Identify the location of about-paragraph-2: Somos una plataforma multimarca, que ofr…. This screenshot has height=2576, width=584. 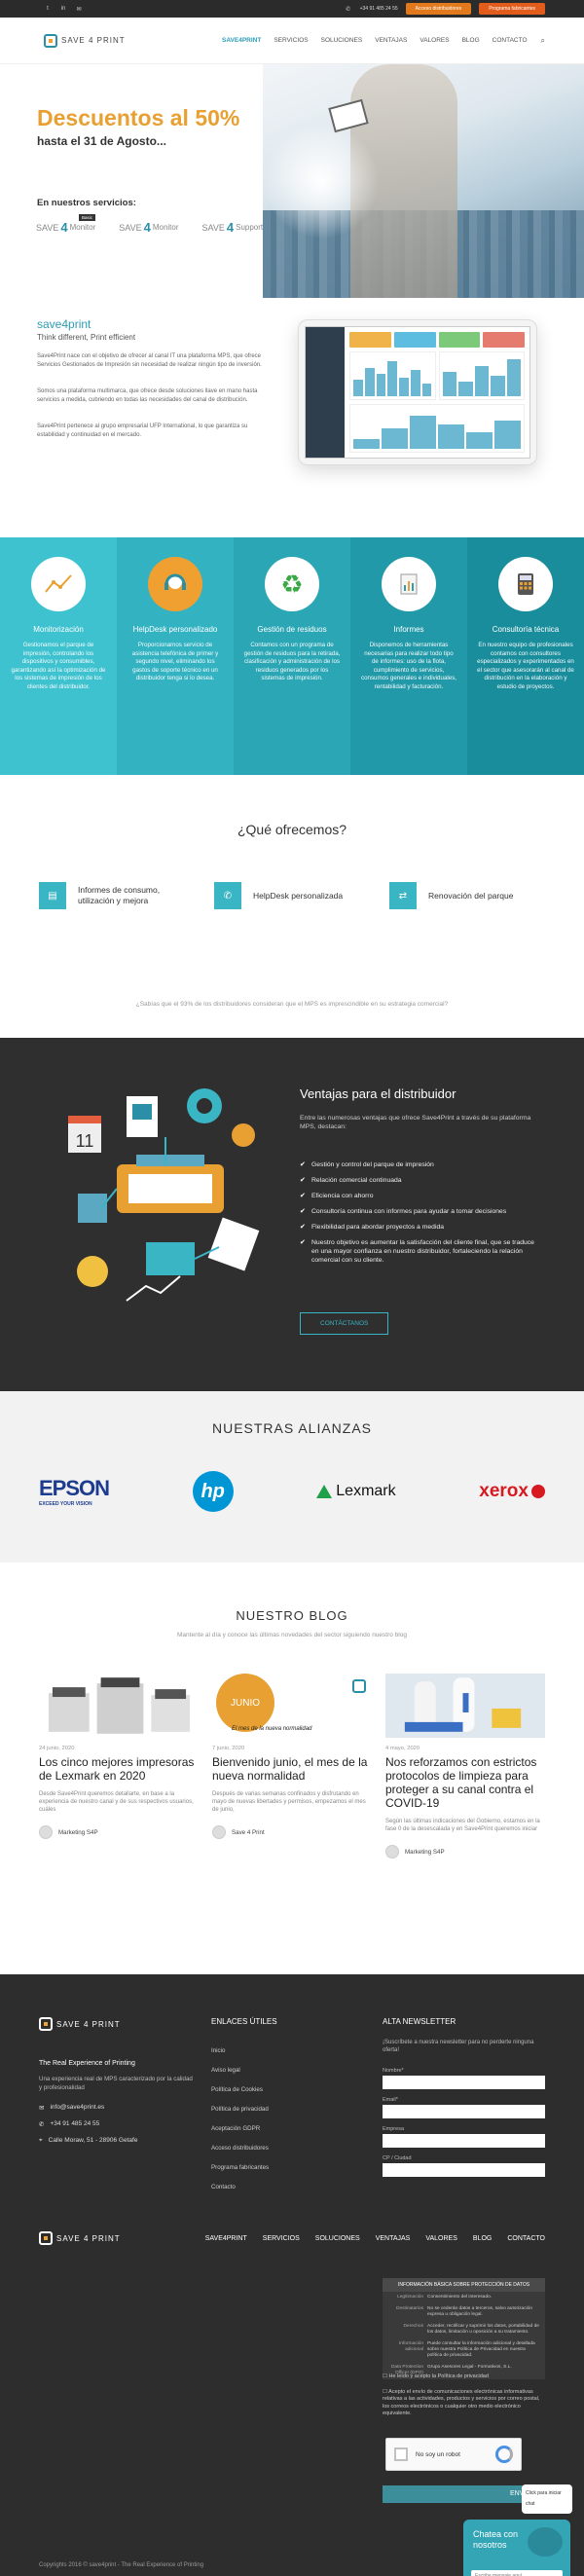
(148, 395).